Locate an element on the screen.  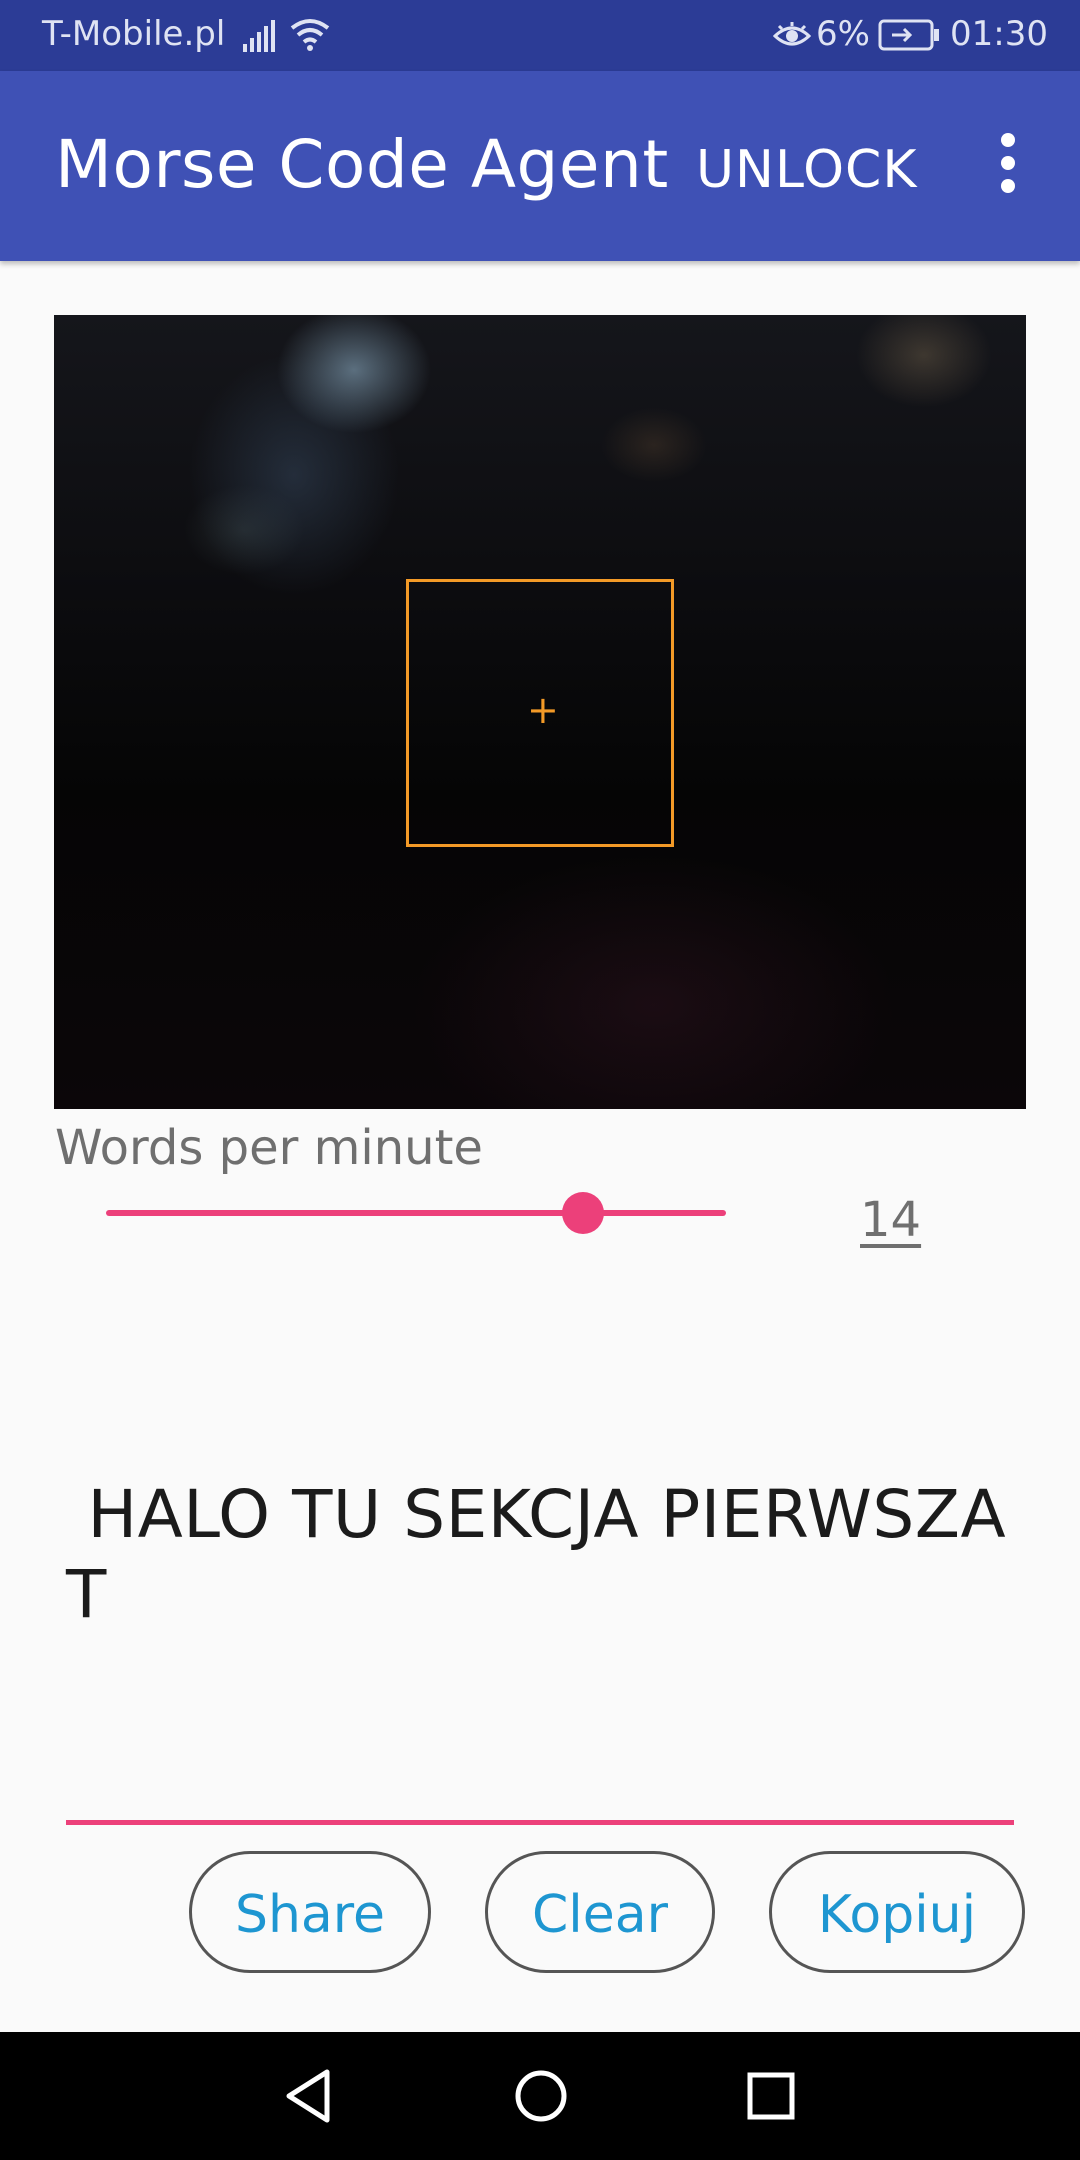
navigation-bar is located at coordinates (540, 2096).